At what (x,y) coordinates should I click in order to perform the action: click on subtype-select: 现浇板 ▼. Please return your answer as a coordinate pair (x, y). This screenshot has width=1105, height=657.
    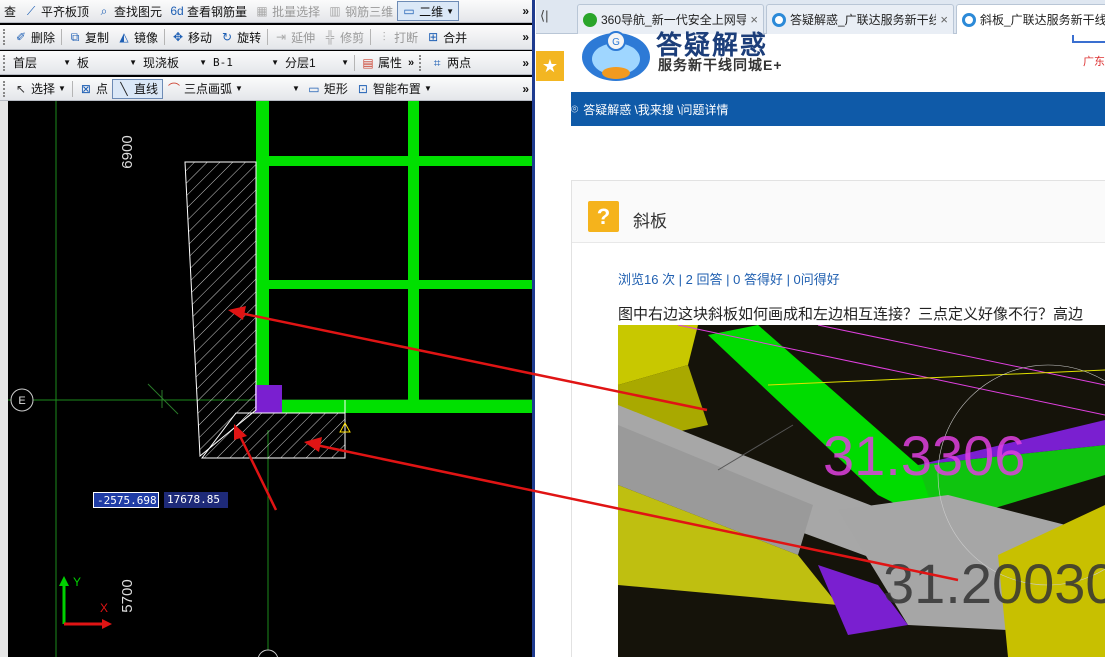
    Looking at the image, I should click on (175, 62).